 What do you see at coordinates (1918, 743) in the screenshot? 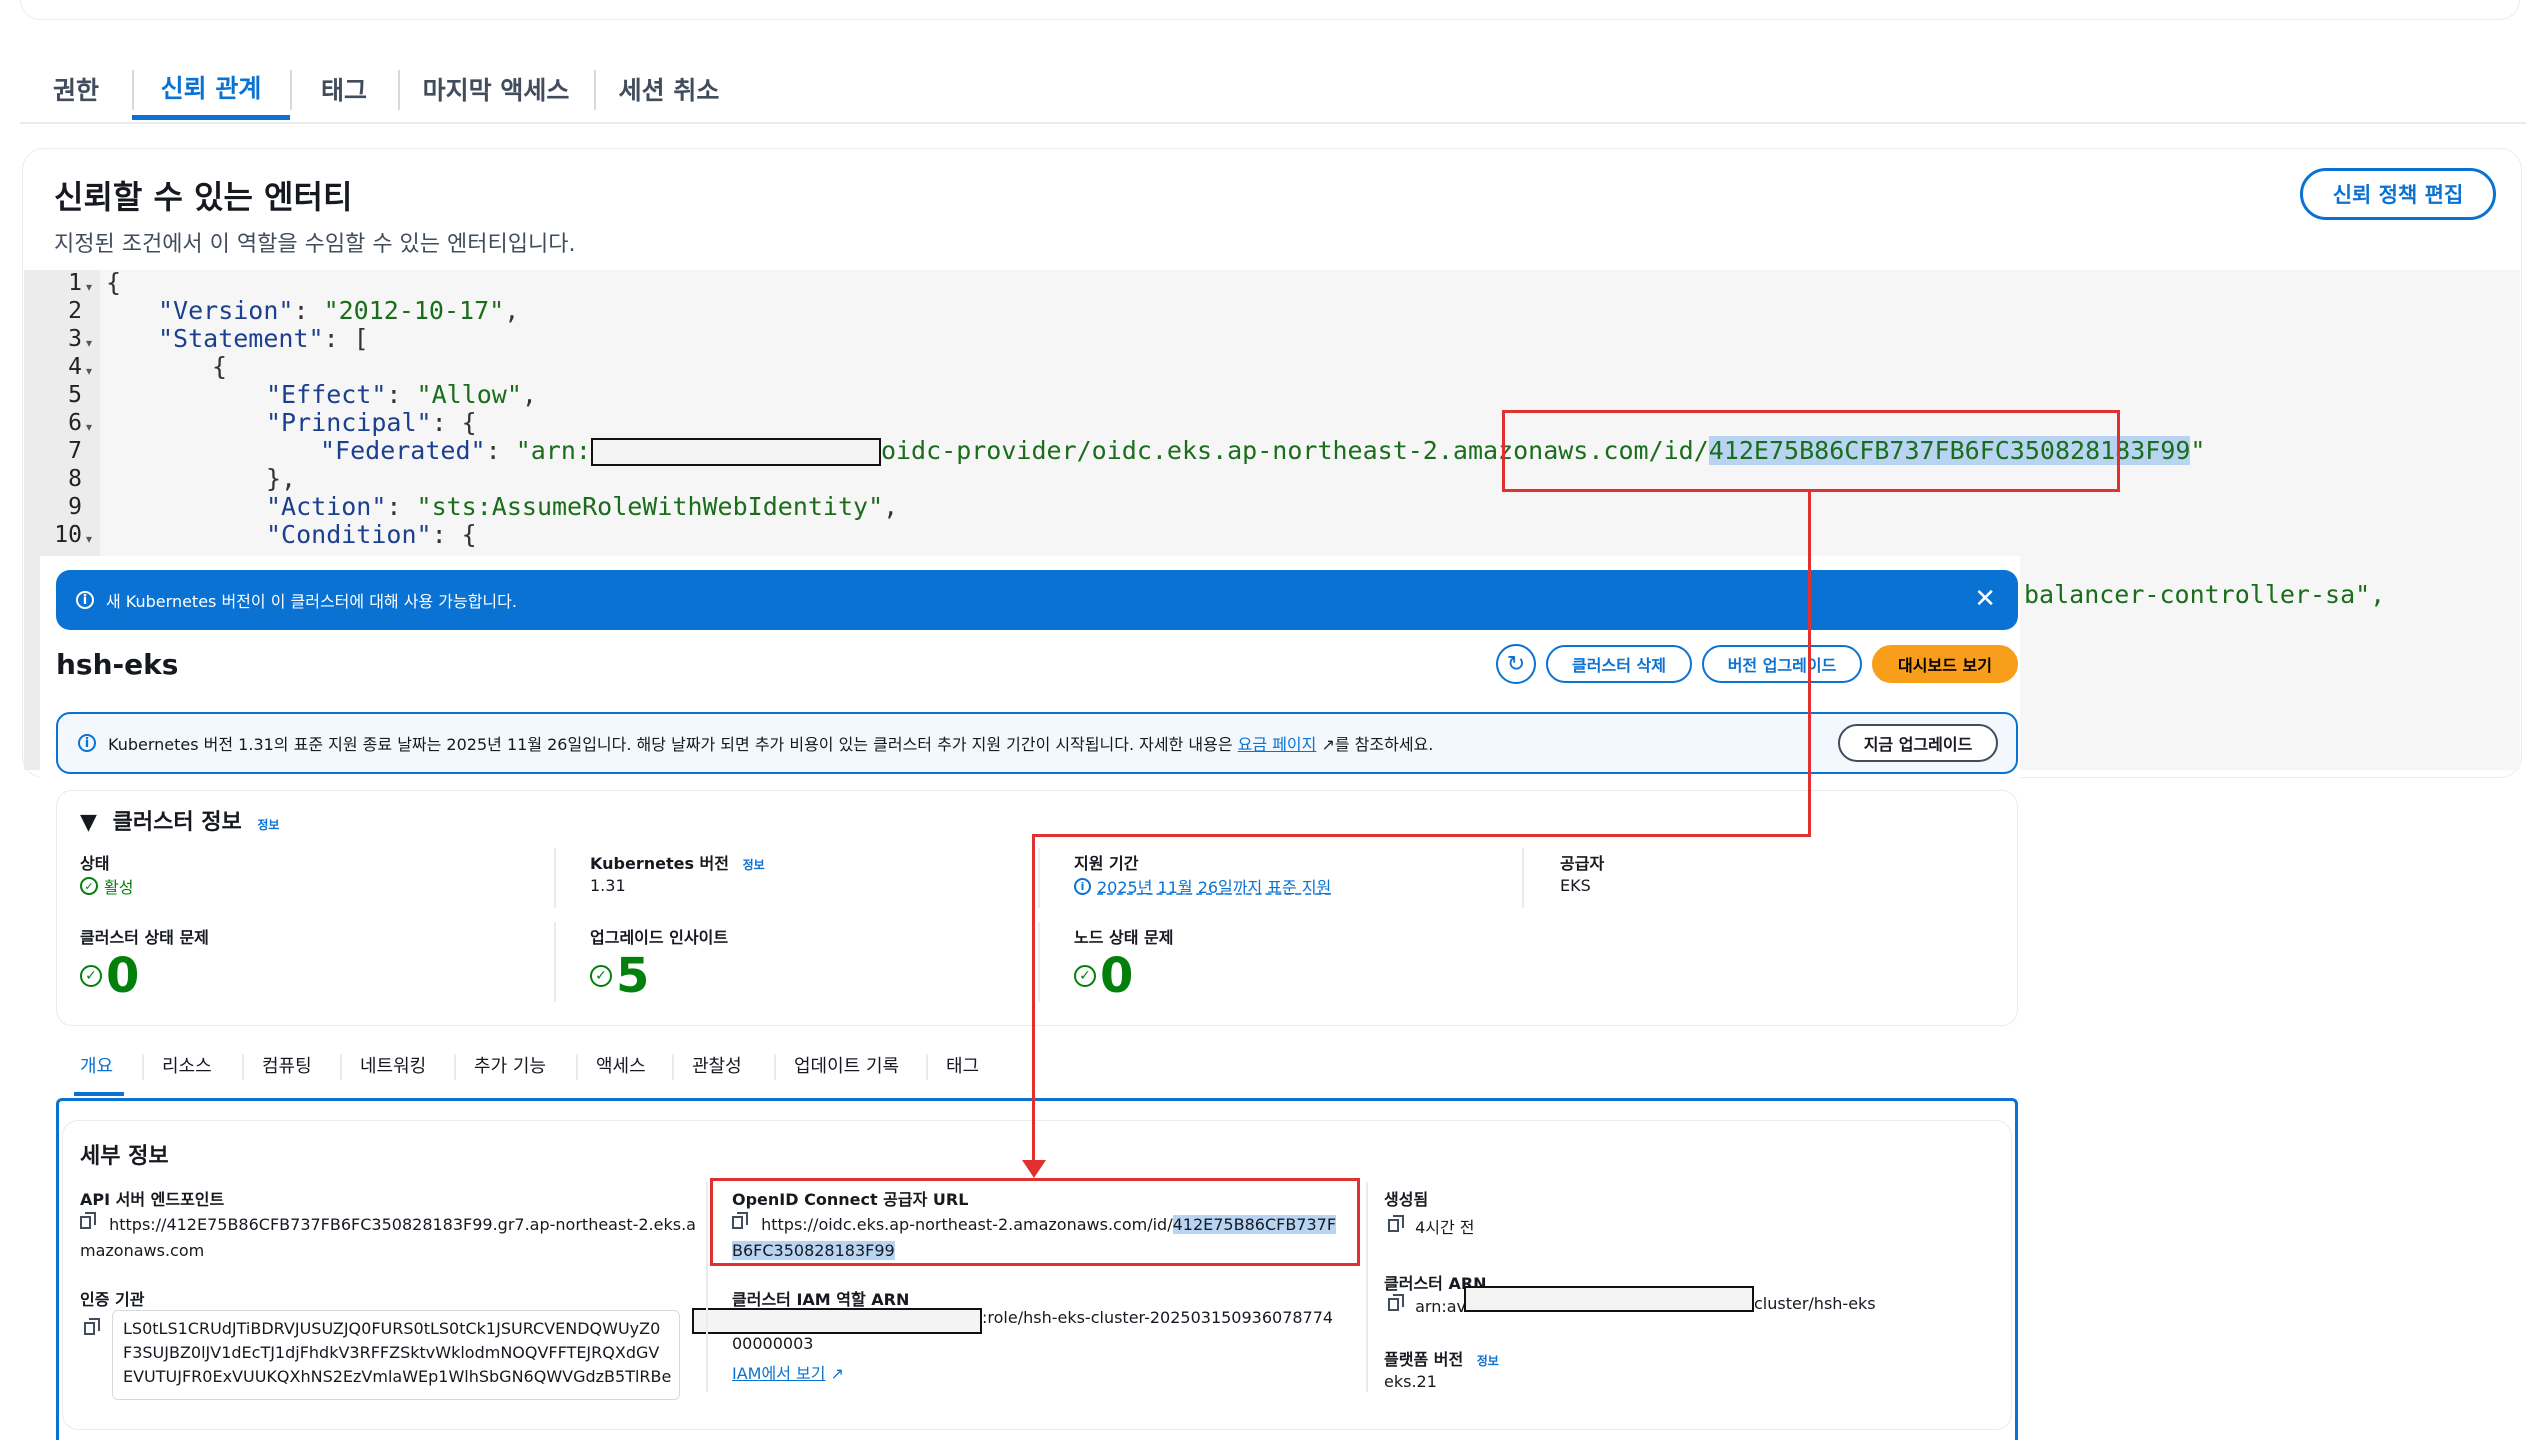
I see `upgrade-now-button: 지금 업그레이드` at bounding box center [1918, 743].